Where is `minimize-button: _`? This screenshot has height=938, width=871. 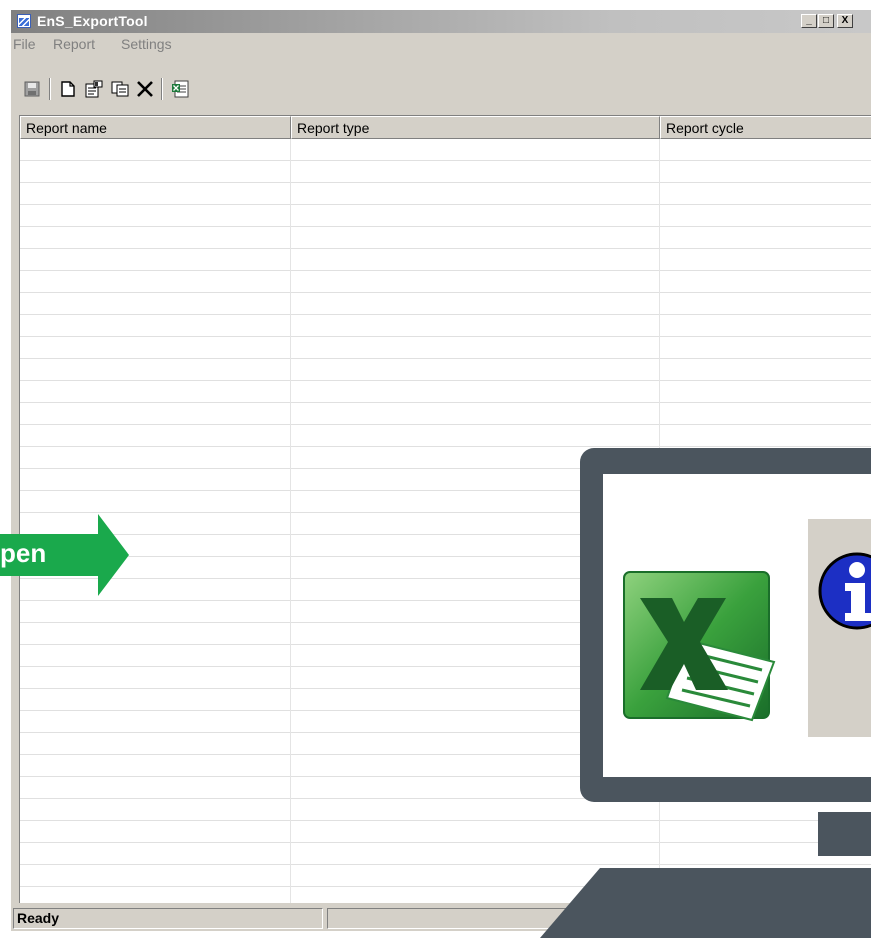
minimize-button: _ is located at coordinates (809, 21).